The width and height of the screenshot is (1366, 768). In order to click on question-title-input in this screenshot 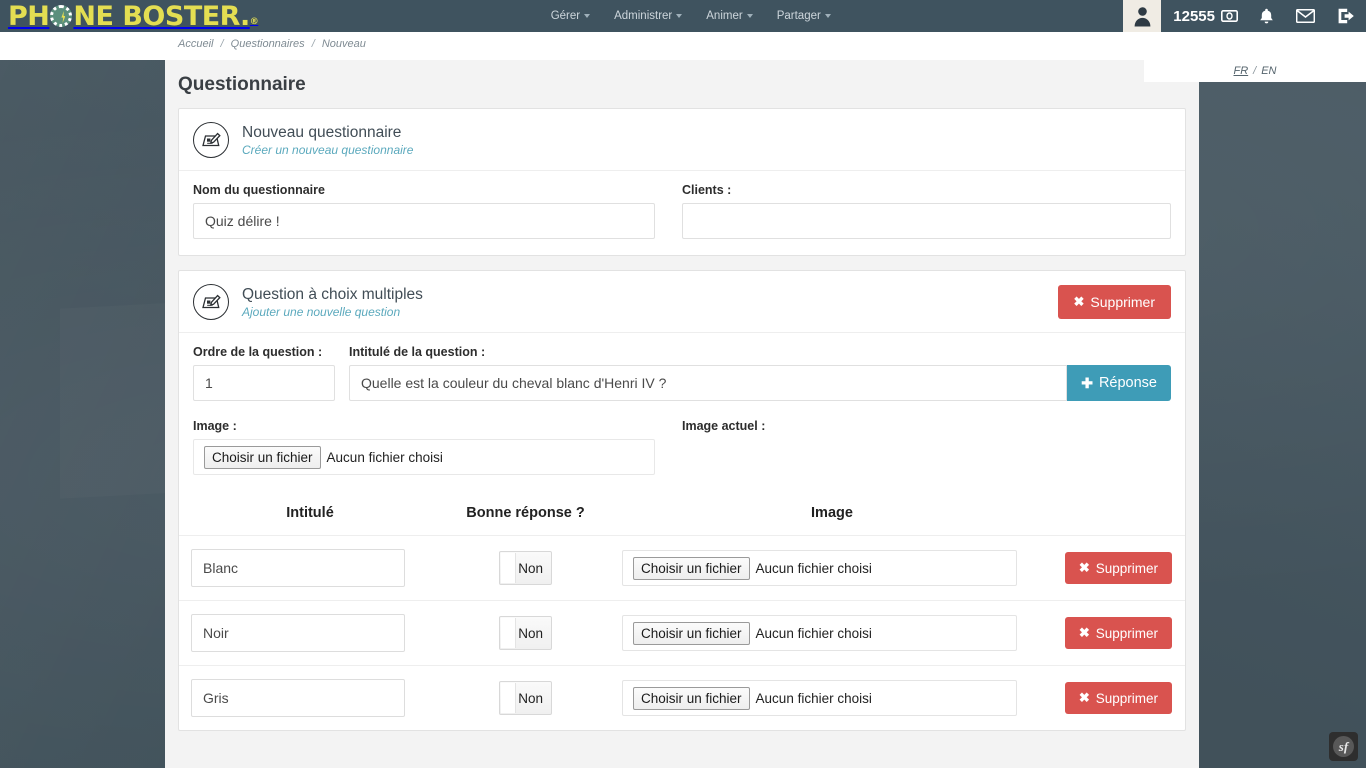, I will do `click(708, 383)`.